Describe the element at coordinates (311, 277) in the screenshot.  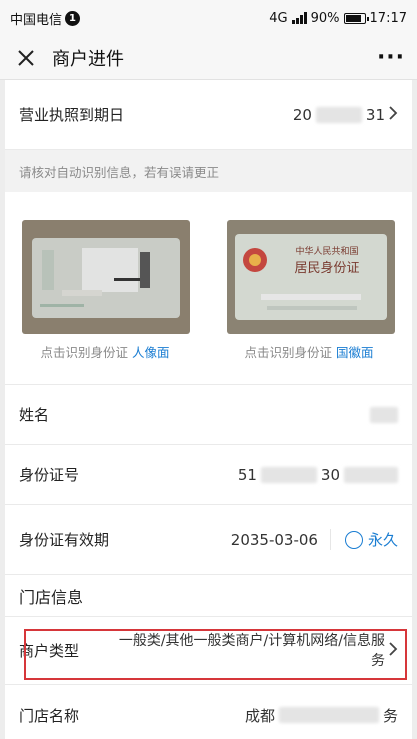
I see `id-card-back-image: 中华人民共和国 居民身份证` at that location.